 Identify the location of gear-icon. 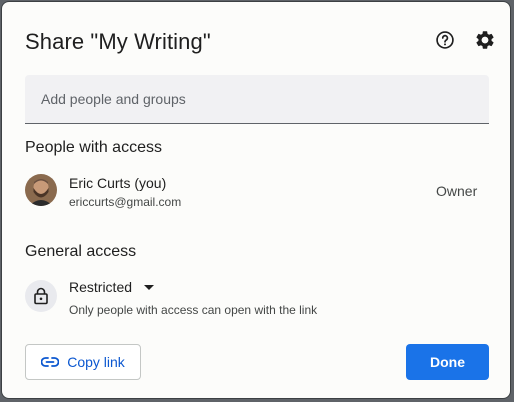
(485, 40).